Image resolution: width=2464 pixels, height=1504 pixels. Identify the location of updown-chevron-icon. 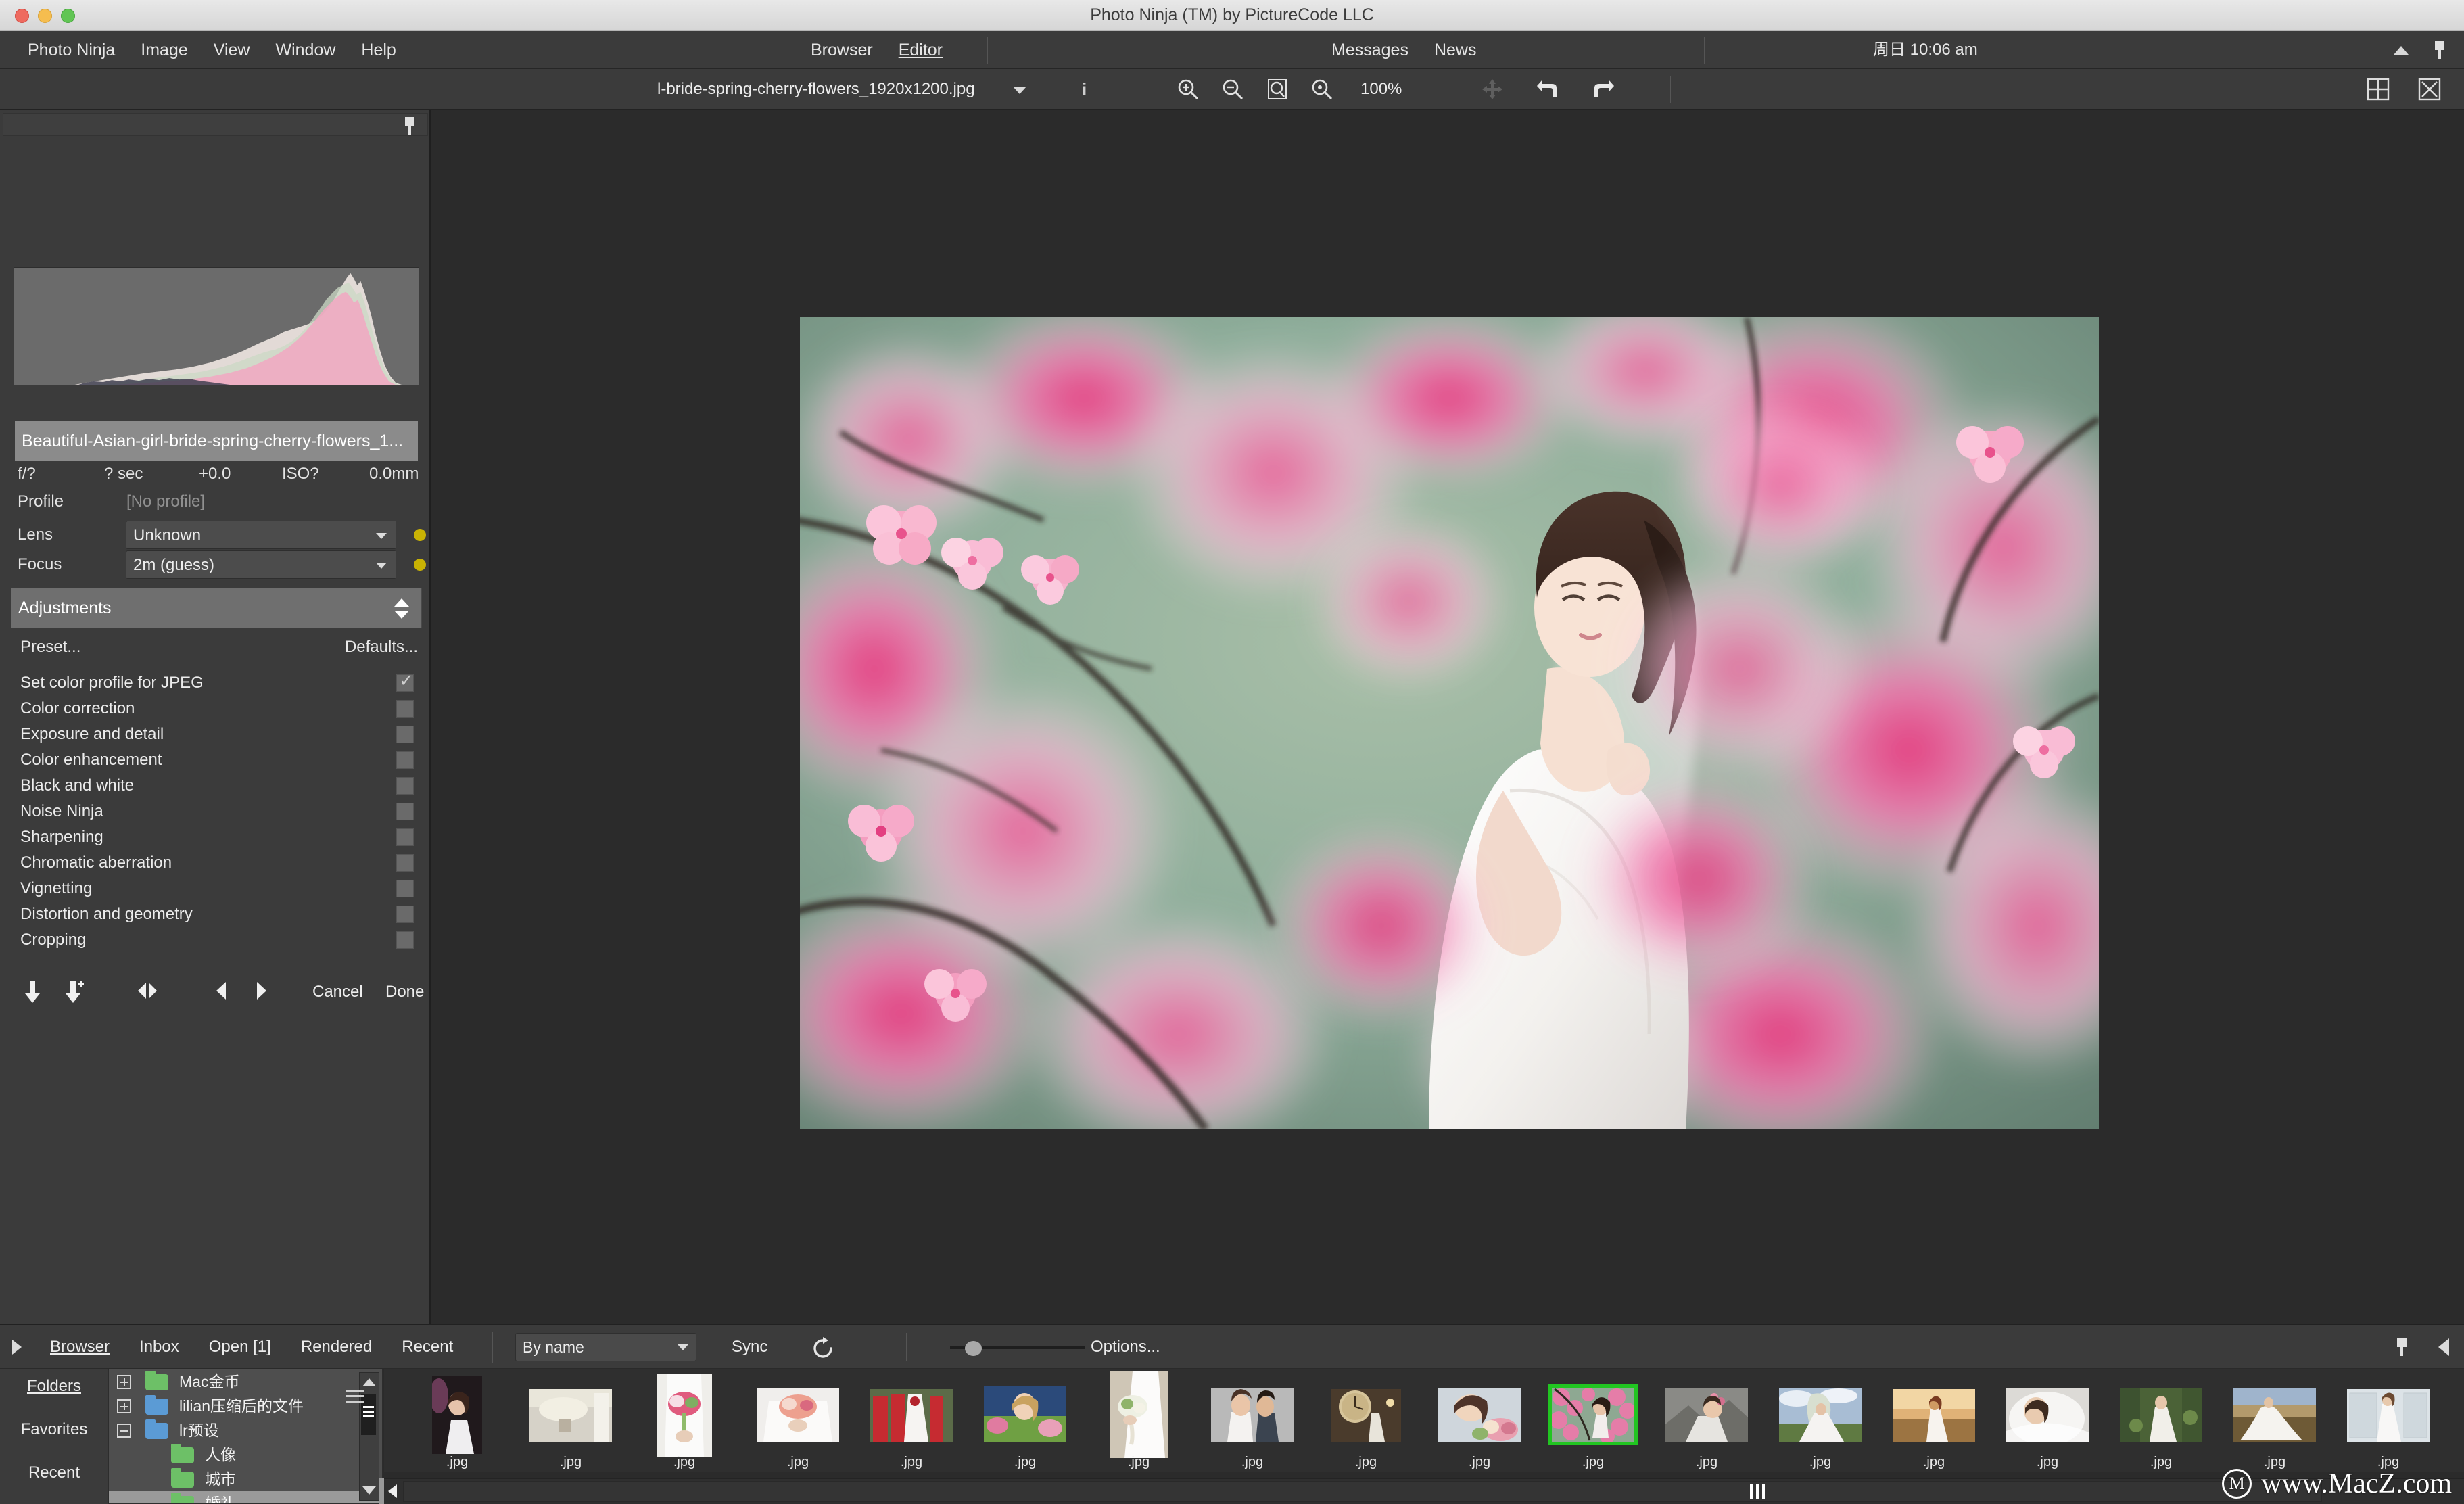
(402, 609).